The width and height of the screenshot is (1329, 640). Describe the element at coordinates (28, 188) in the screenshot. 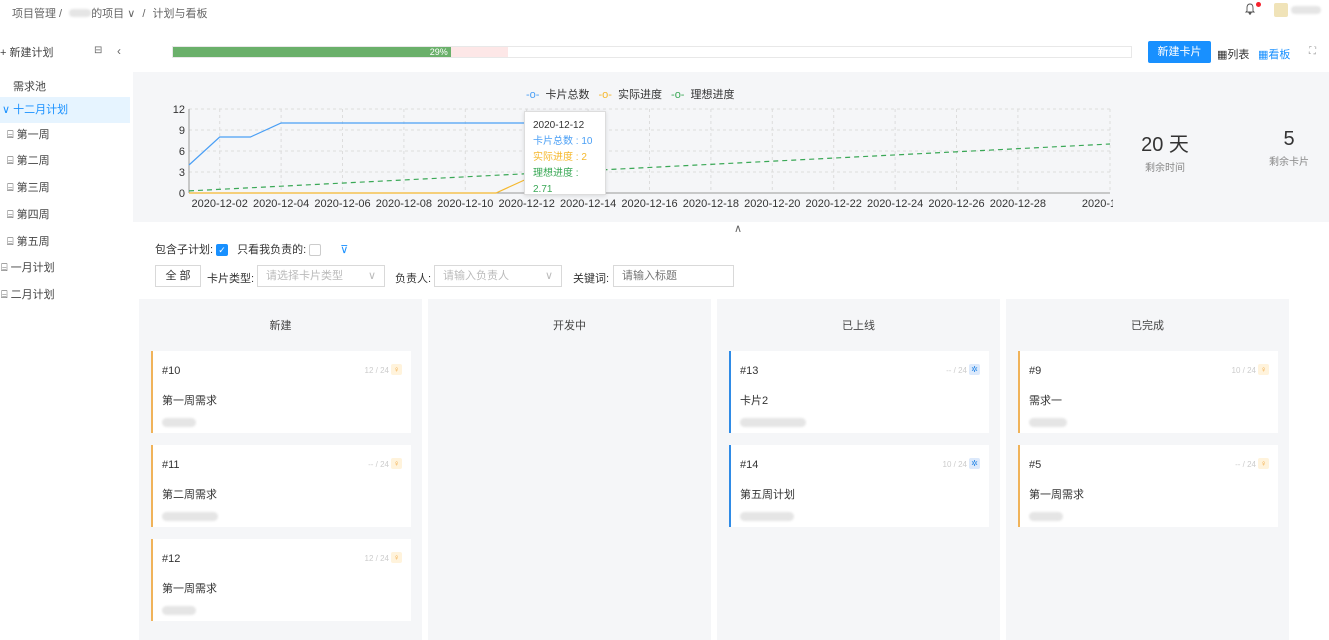

I see `sidebar-item-label: ⌸ 第三周` at that location.